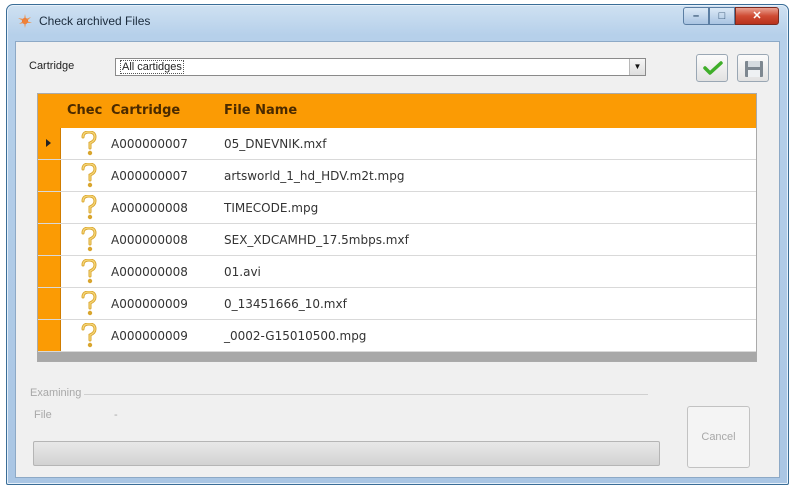  Describe the element at coordinates (271, 208) in the screenshot. I see `row-file-name: TIMECODE.mpg` at that location.